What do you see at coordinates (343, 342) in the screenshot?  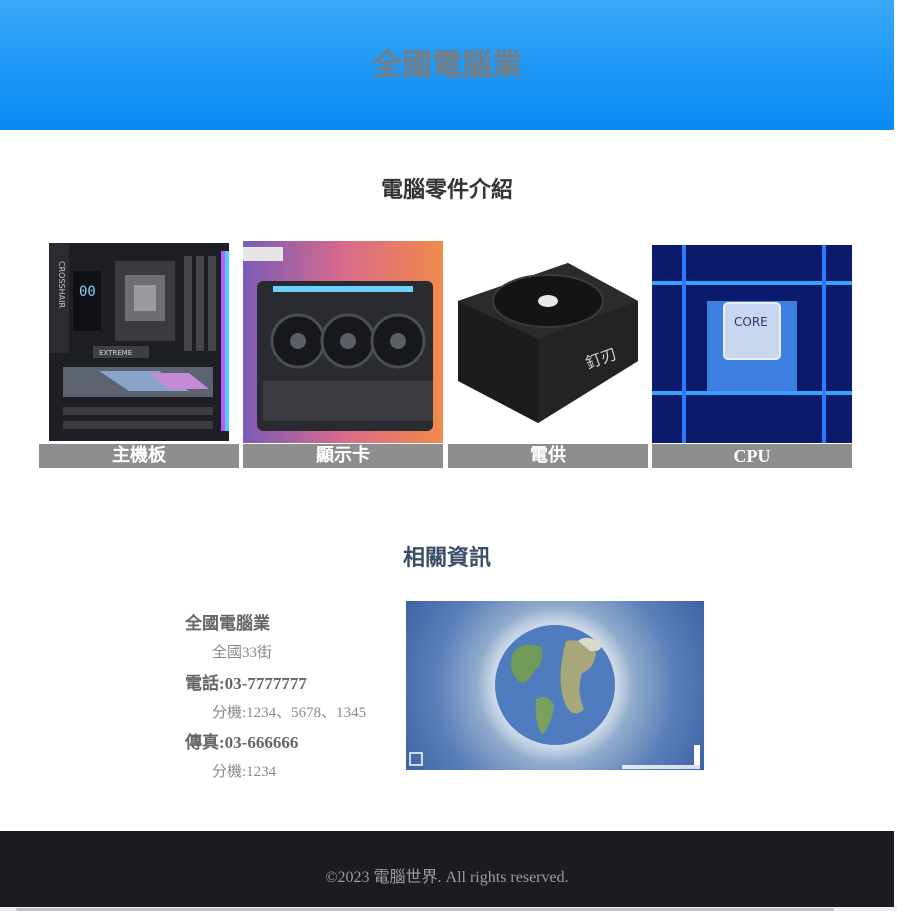 I see `graphics-card-image` at bounding box center [343, 342].